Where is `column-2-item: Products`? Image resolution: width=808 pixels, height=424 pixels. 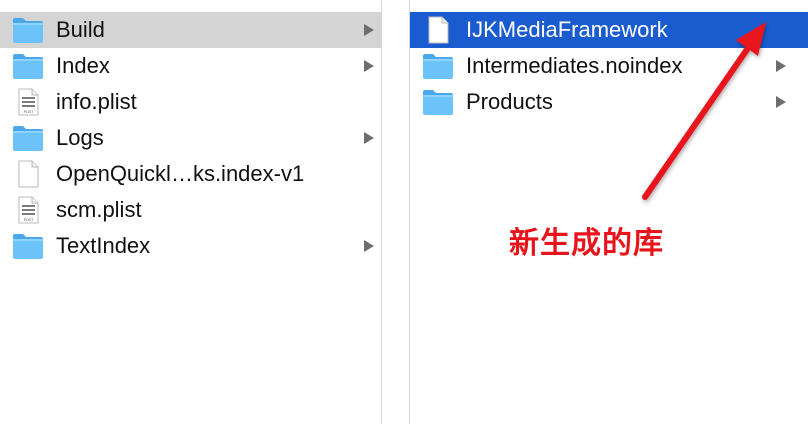 column-2-item: Products is located at coordinates (609, 102).